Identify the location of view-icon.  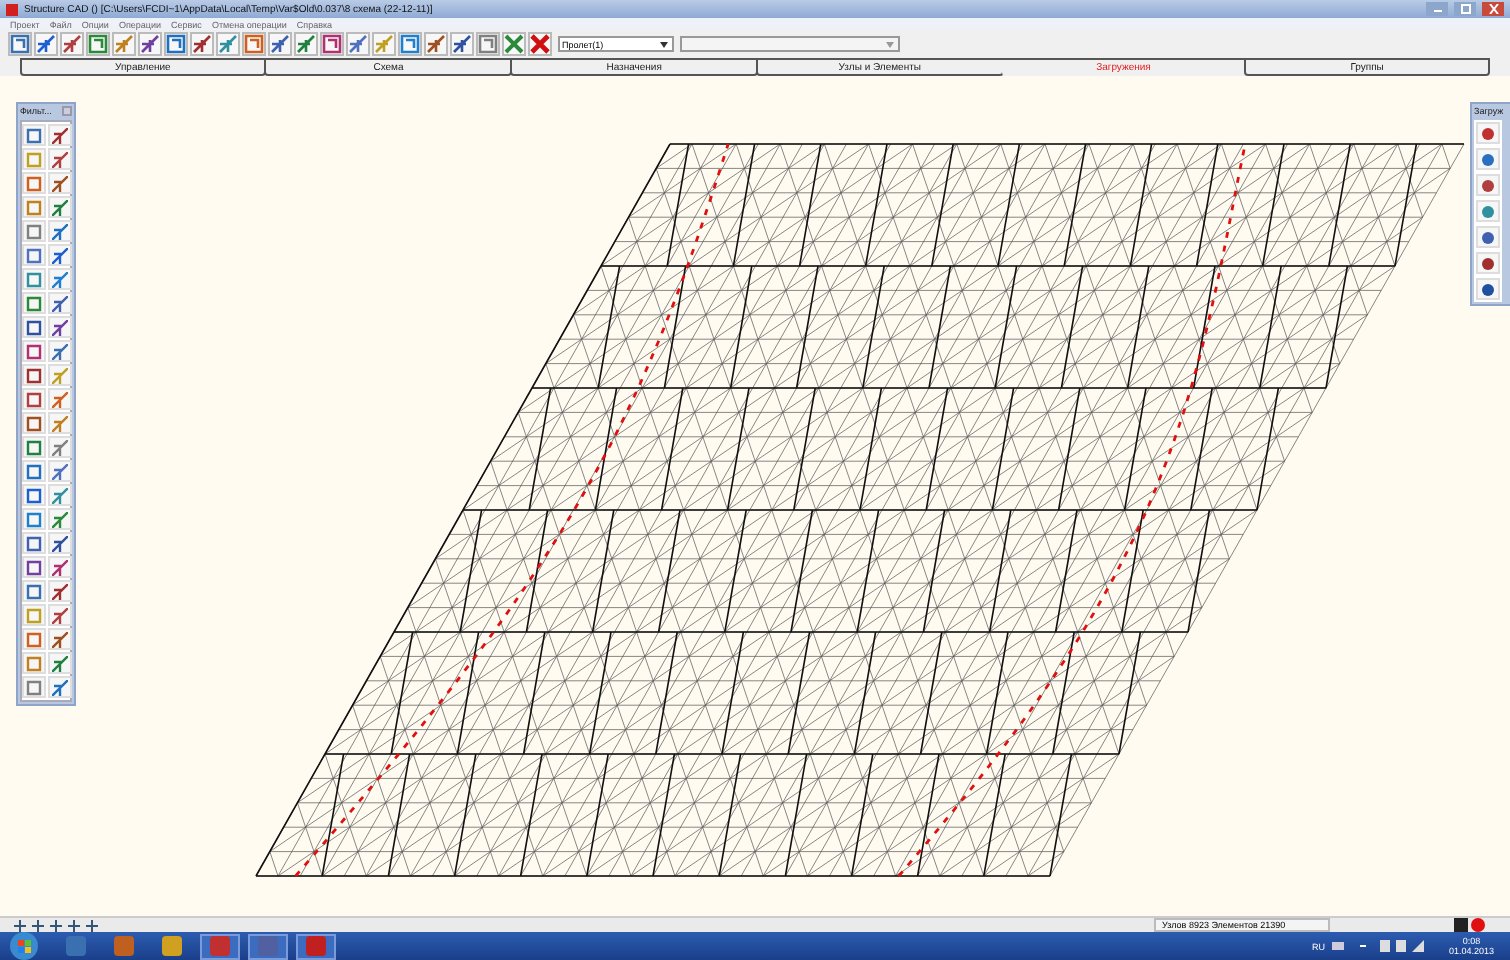
(73, 925).